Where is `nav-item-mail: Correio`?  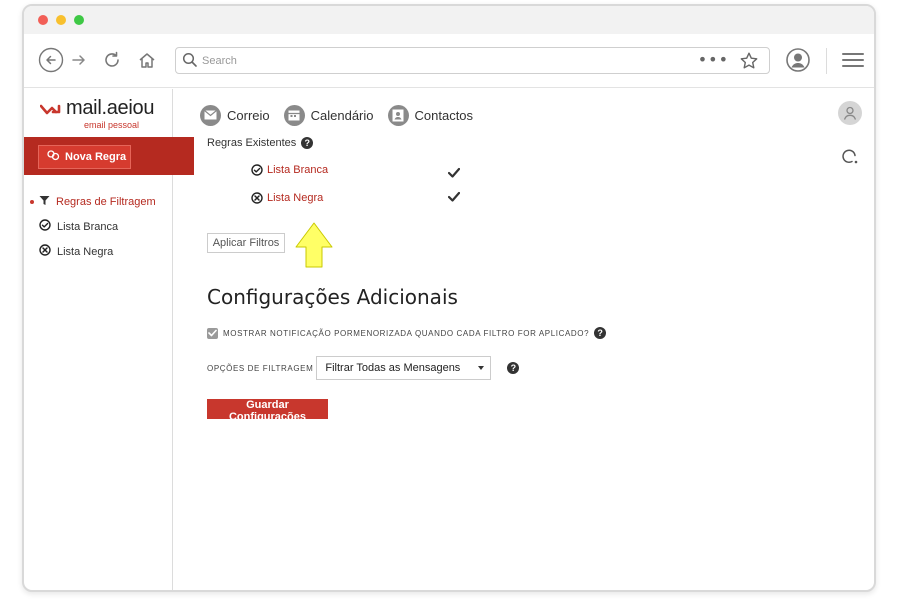
nav-item-mail: Correio is located at coordinates (235, 115).